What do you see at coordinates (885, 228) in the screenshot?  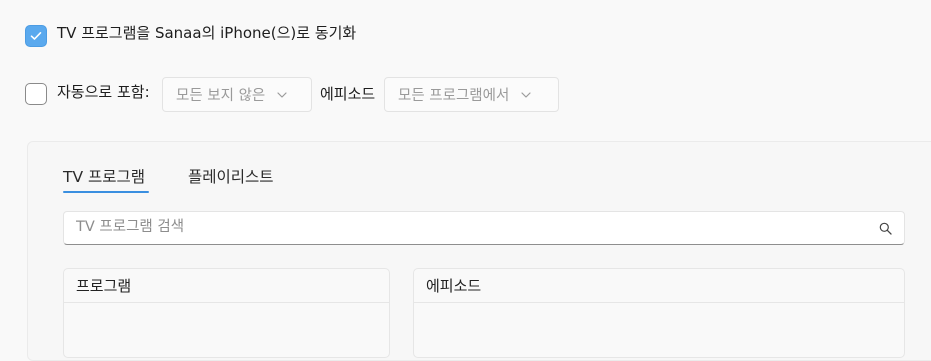 I see `search-icon` at bounding box center [885, 228].